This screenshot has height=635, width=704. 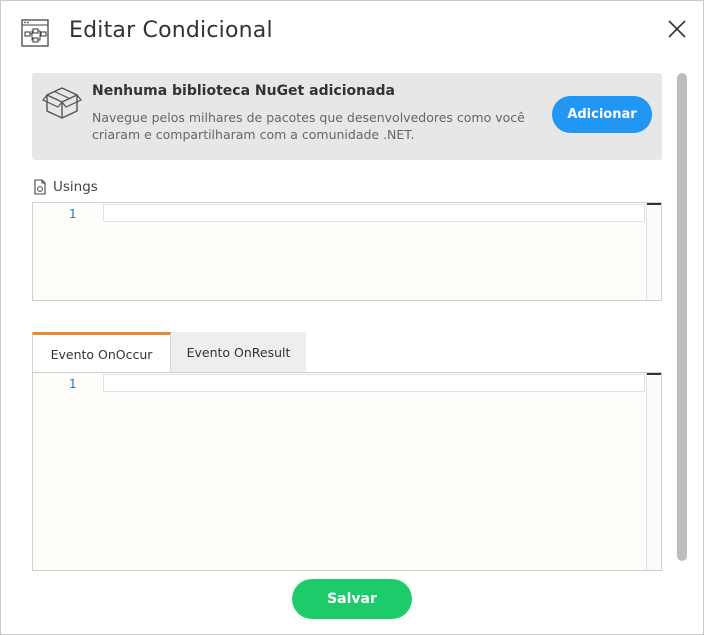 I want to click on usings-code-editor: 1, so click(x=347, y=251).